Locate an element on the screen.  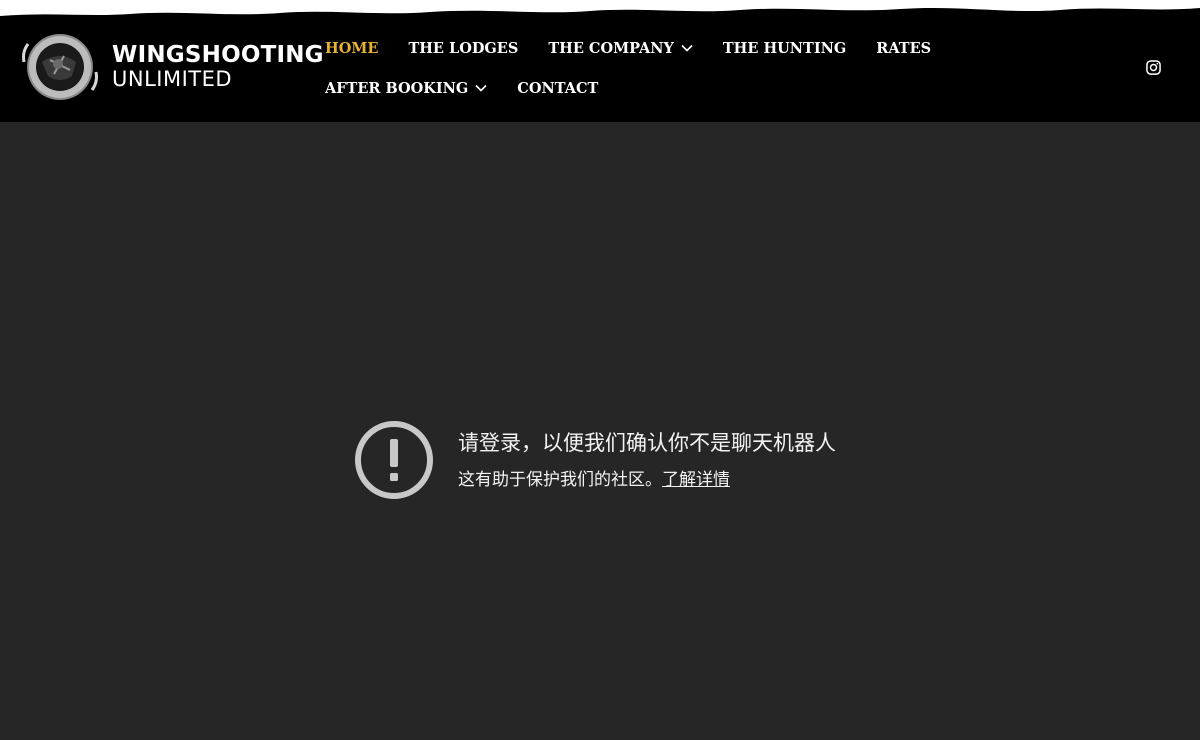
nav-label: CONTACT is located at coordinates (558, 88).